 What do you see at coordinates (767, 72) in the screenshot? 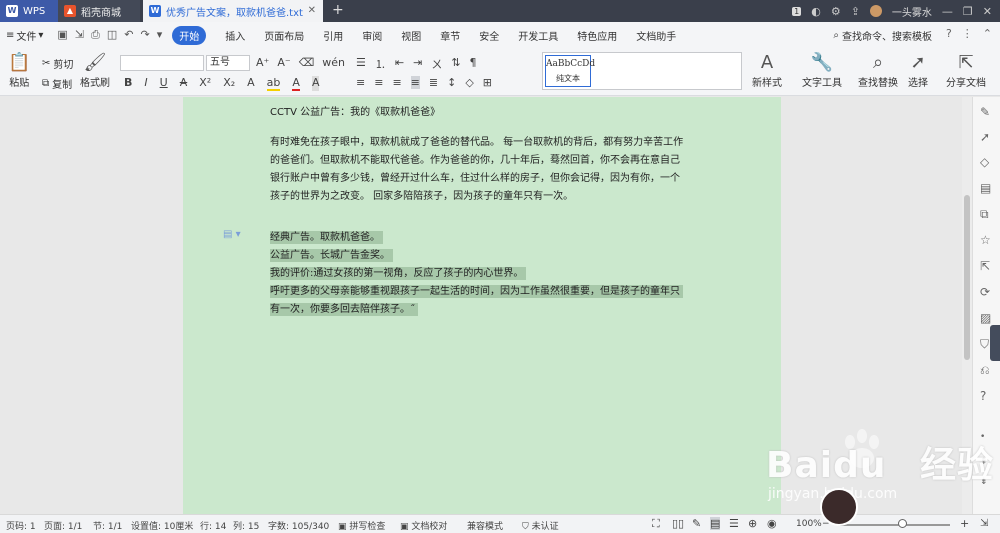
I see `new-style-button: A 新样式` at bounding box center [767, 72].